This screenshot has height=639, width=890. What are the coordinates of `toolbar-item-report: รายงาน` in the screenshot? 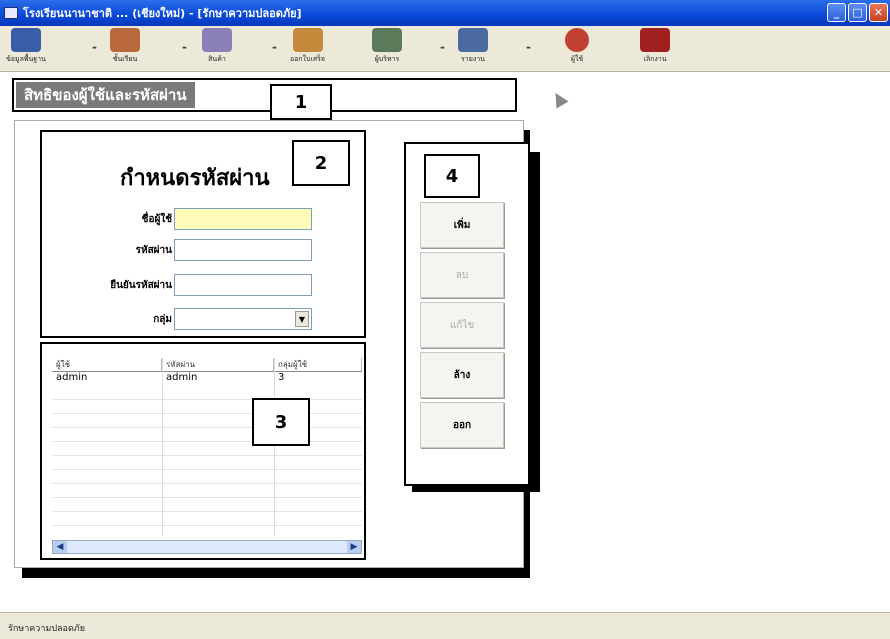 It's located at (473, 46).